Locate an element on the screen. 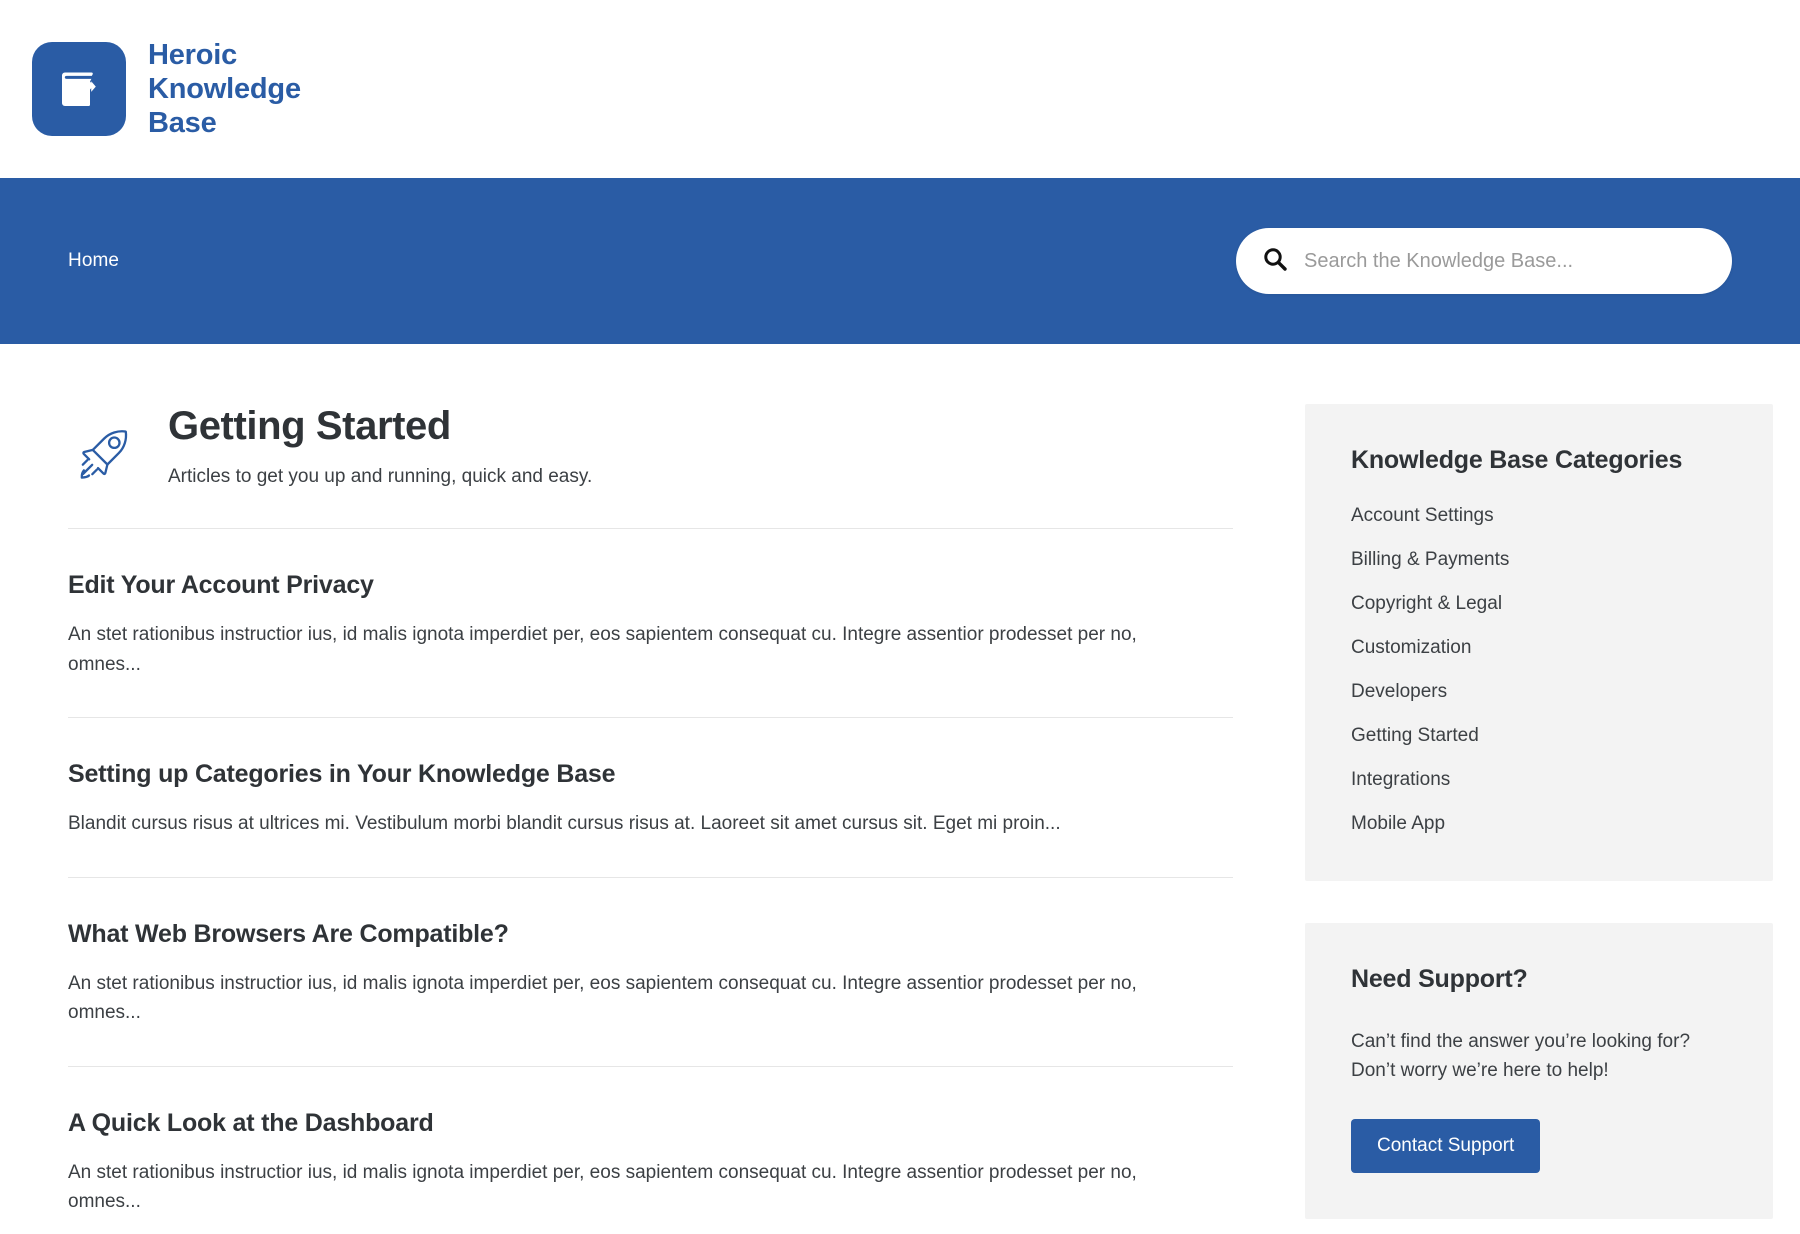 The image size is (1800, 1234). sidebar-item-integrations: Integrations is located at coordinates (1400, 779).